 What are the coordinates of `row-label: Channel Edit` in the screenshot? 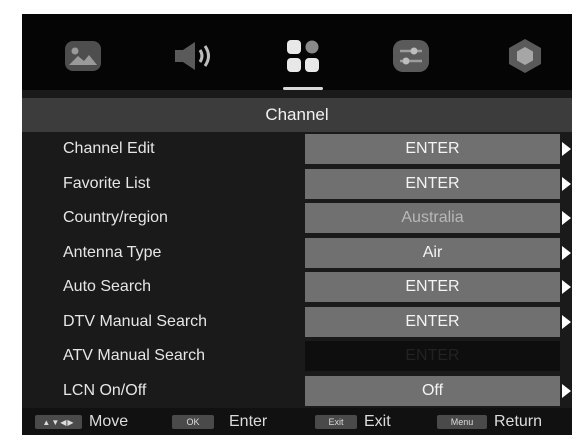 It's located at (109, 148).